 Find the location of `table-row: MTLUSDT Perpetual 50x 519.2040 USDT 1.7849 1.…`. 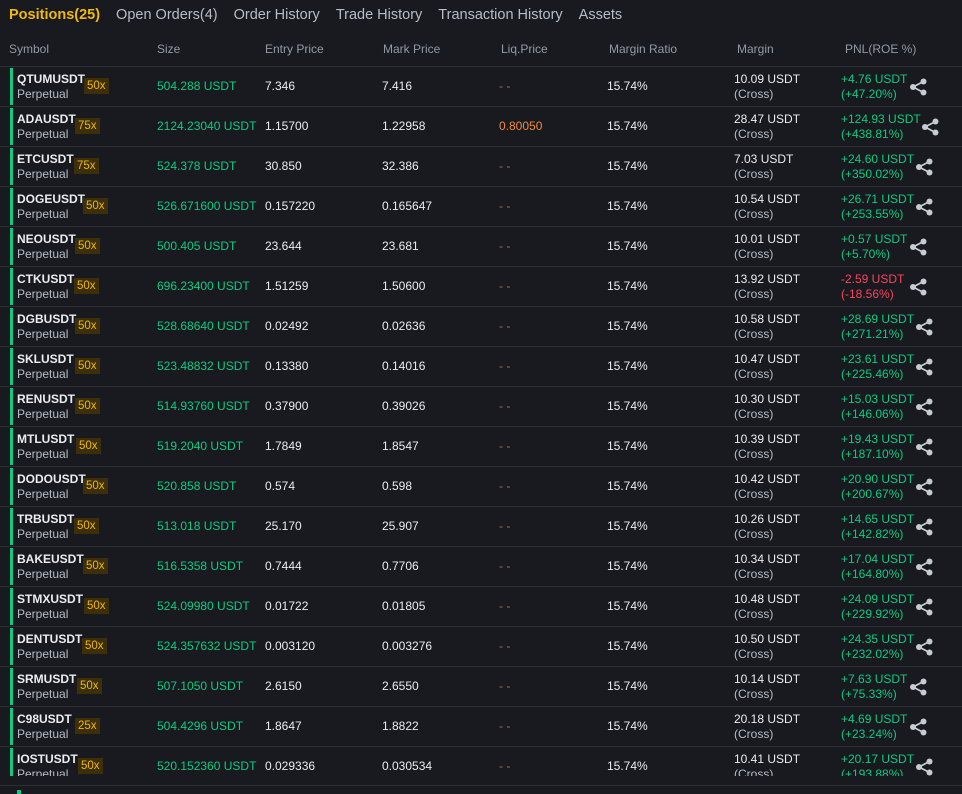

table-row: MTLUSDT Perpetual 50x 519.2040 USDT 1.7849 1.… is located at coordinates (481, 446).